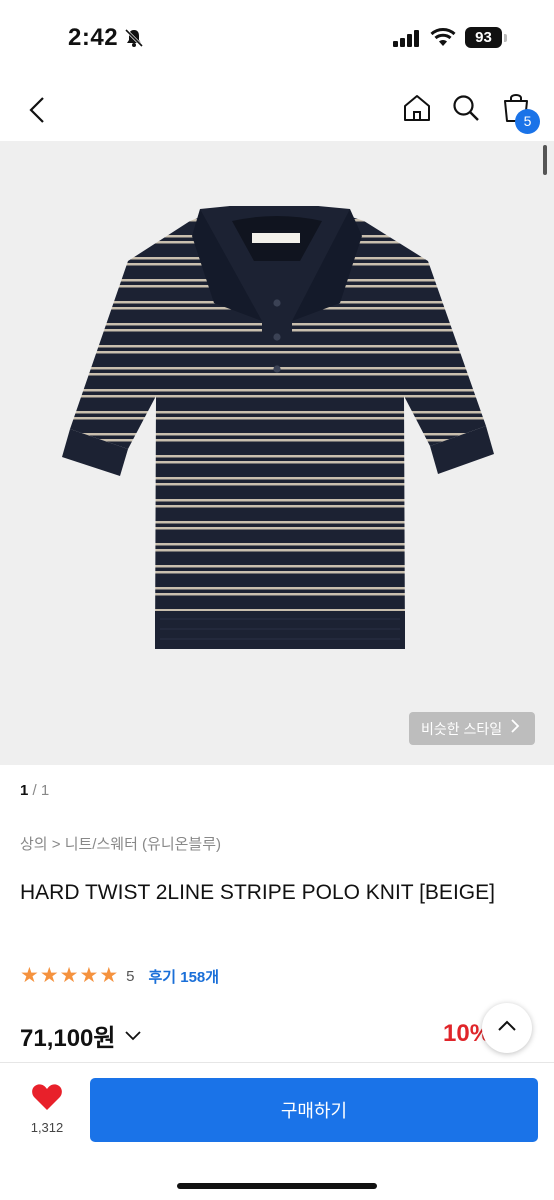 The image size is (554, 1200). I want to click on chevron-up-icon, so click(507, 1028).